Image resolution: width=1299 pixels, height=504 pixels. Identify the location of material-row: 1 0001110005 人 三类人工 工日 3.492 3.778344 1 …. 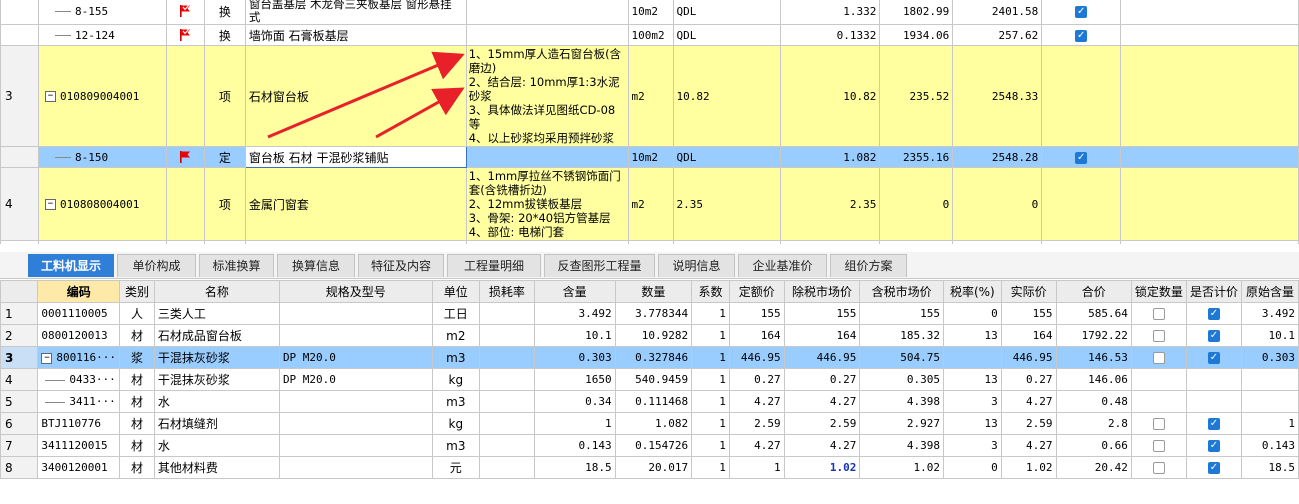
(649, 313).